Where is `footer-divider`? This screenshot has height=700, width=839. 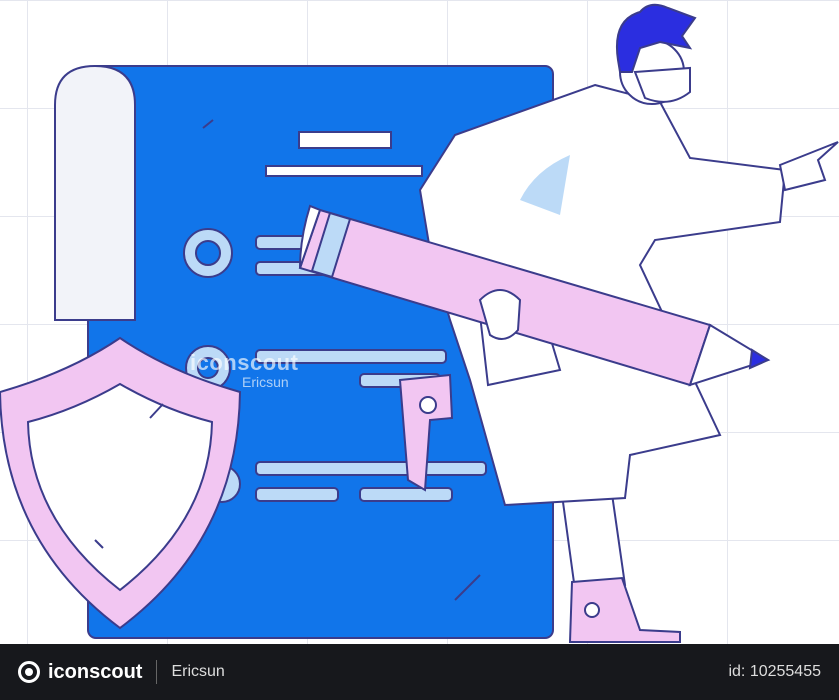 footer-divider is located at coordinates (157, 672).